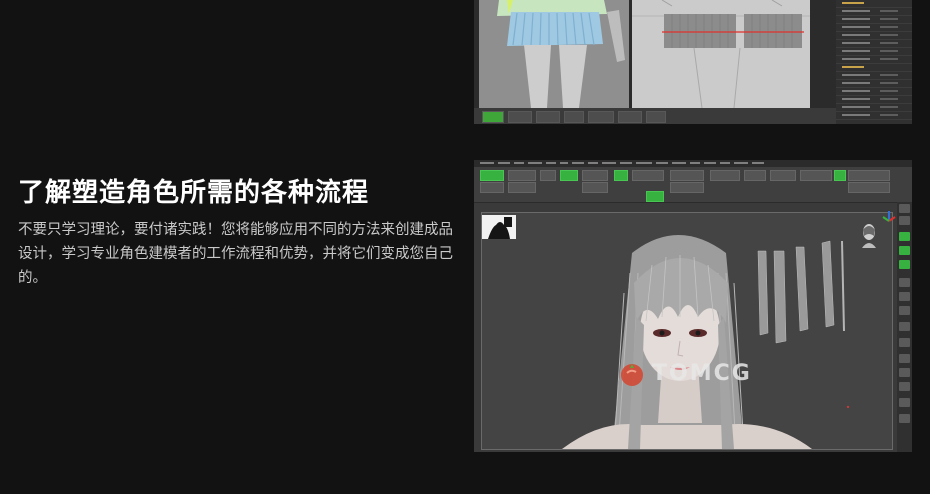 The width and height of the screenshot is (930, 494). I want to click on uv-layout-render, so click(721, 54).